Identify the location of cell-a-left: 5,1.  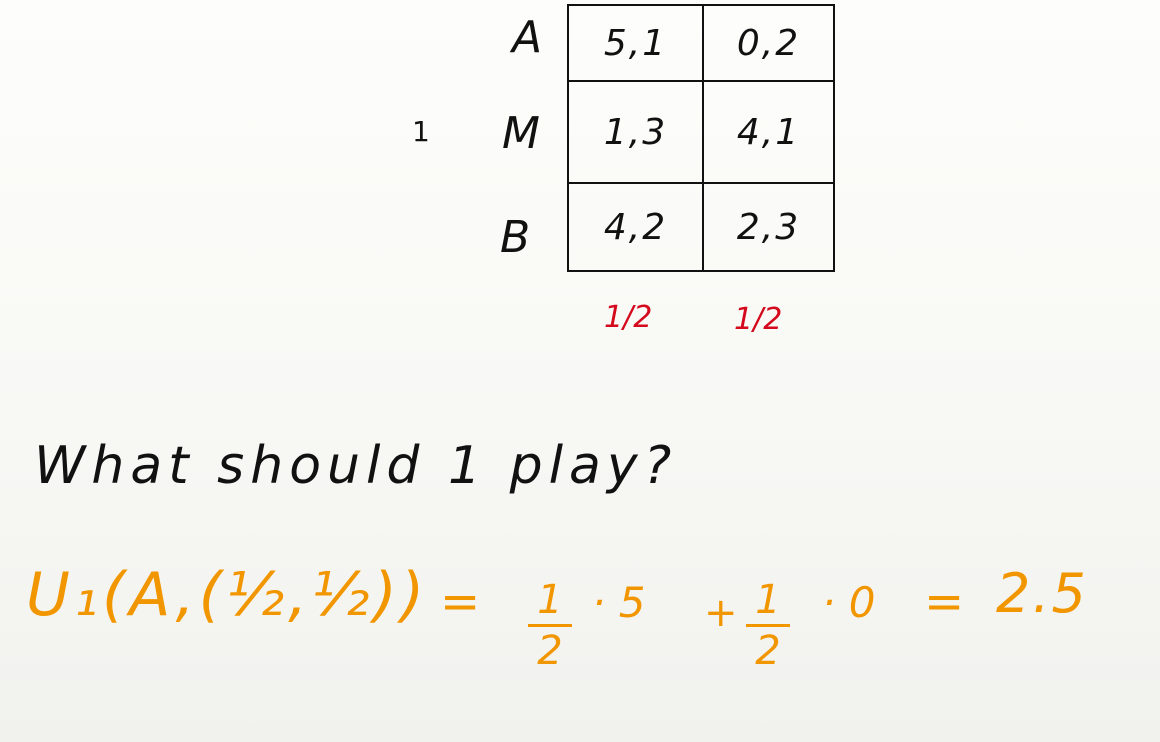
(635, 43).